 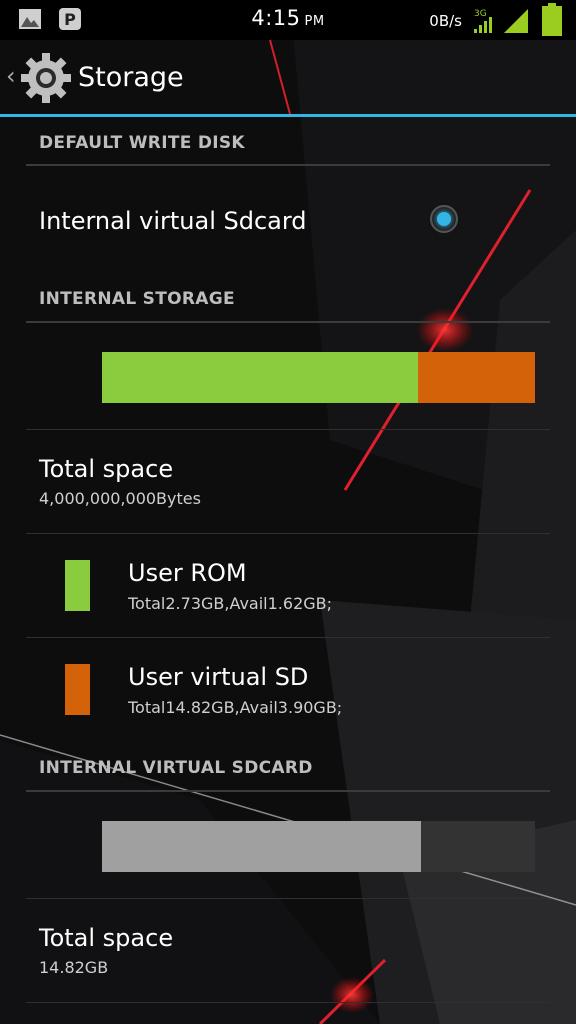 What do you see at coordinates (173, 221) in the screenshot?
I see `option-label: Internal virtual Sdcard` at bounding box center [173, 221].